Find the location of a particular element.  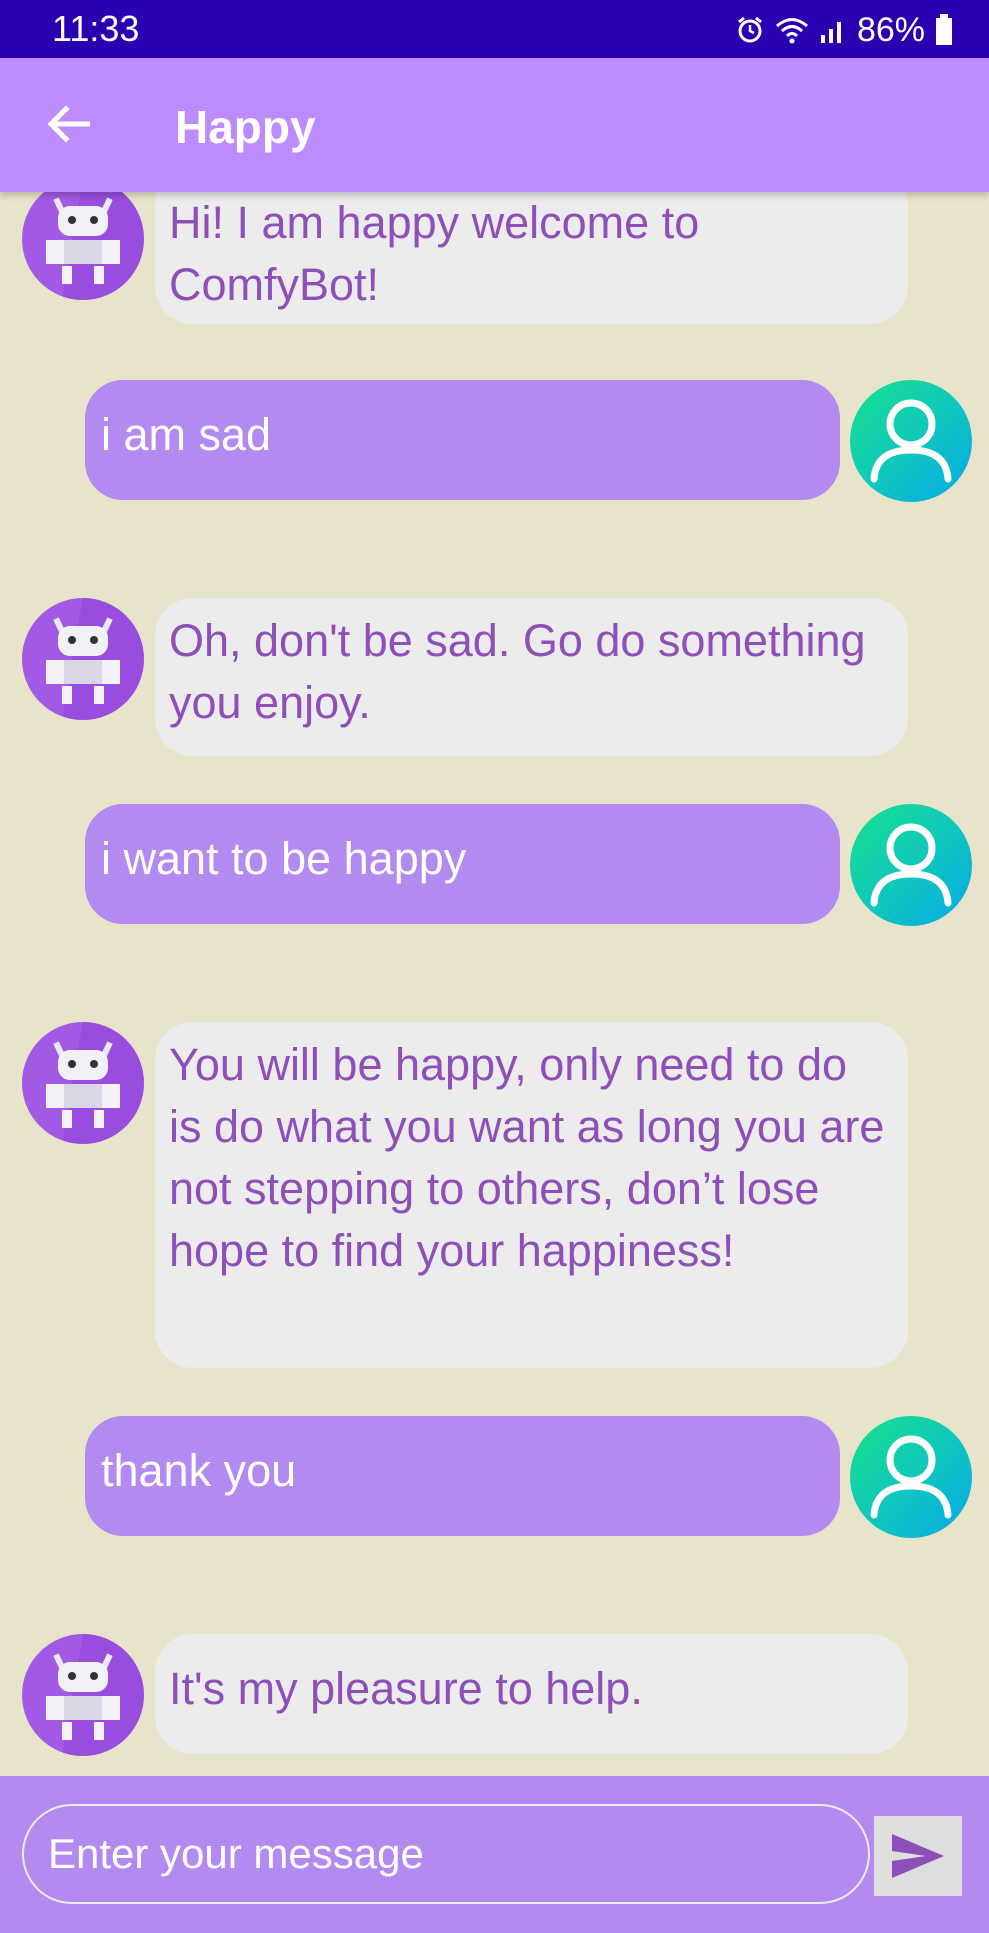

status-time: 11:33 is located at coordinates (96, 28).